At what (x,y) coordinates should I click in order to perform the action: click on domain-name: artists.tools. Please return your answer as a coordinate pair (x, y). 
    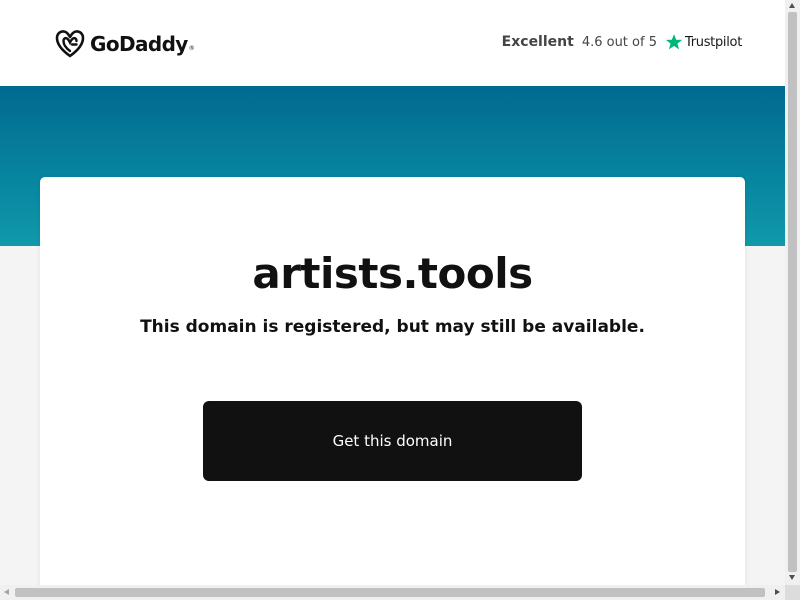
    Looking at the image, I should click on (392, 273).